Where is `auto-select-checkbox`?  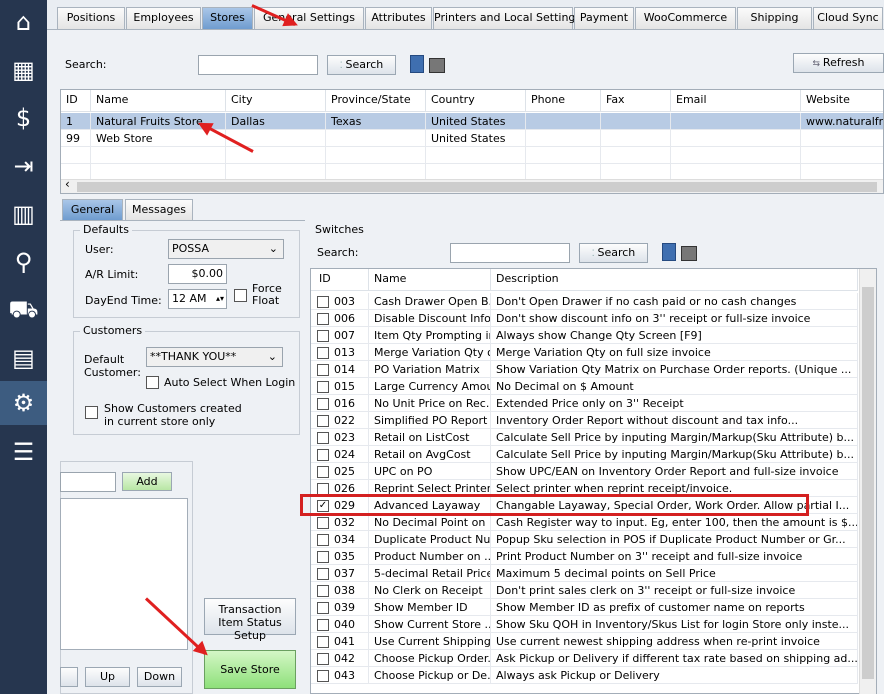 auto-select-checkbox is located at coordinates (152, 382).